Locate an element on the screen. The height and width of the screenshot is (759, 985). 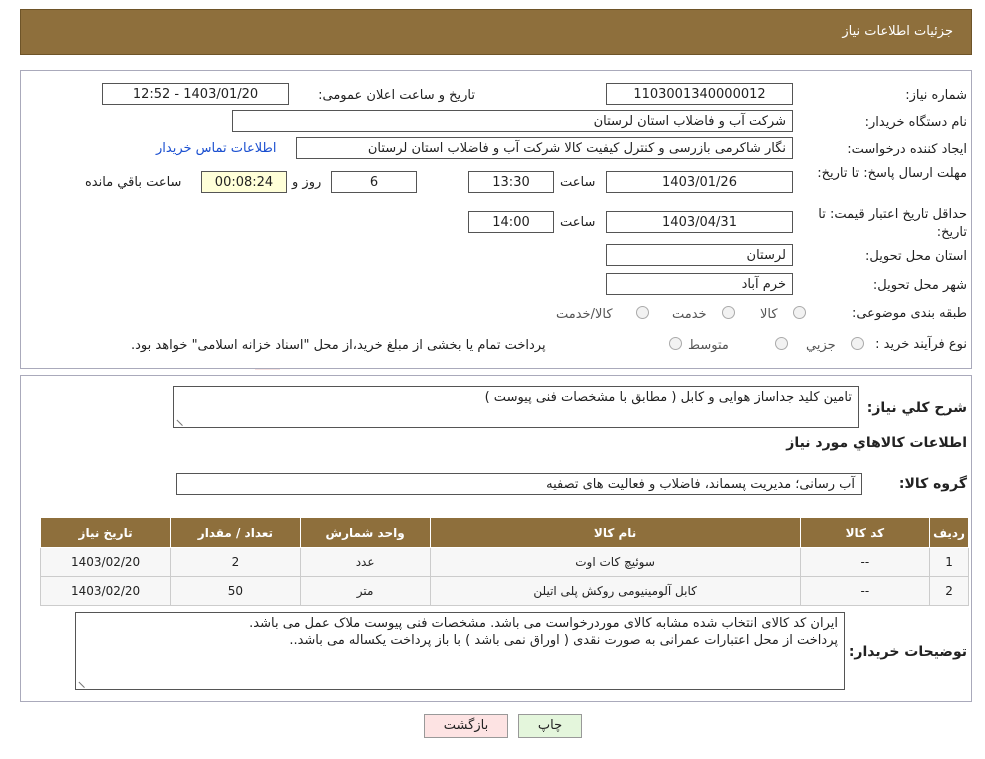
validity-date-field: 1403/04/31 is located at coordinates (699, 222).